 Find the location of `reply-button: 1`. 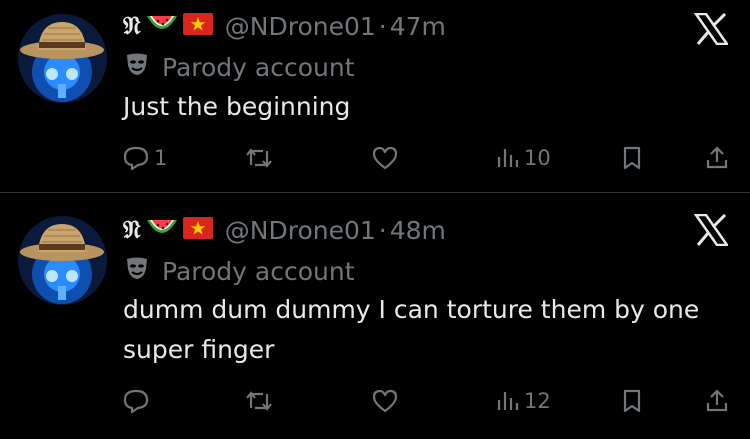

reply-button: 1 is located at coordinates (144, 158).